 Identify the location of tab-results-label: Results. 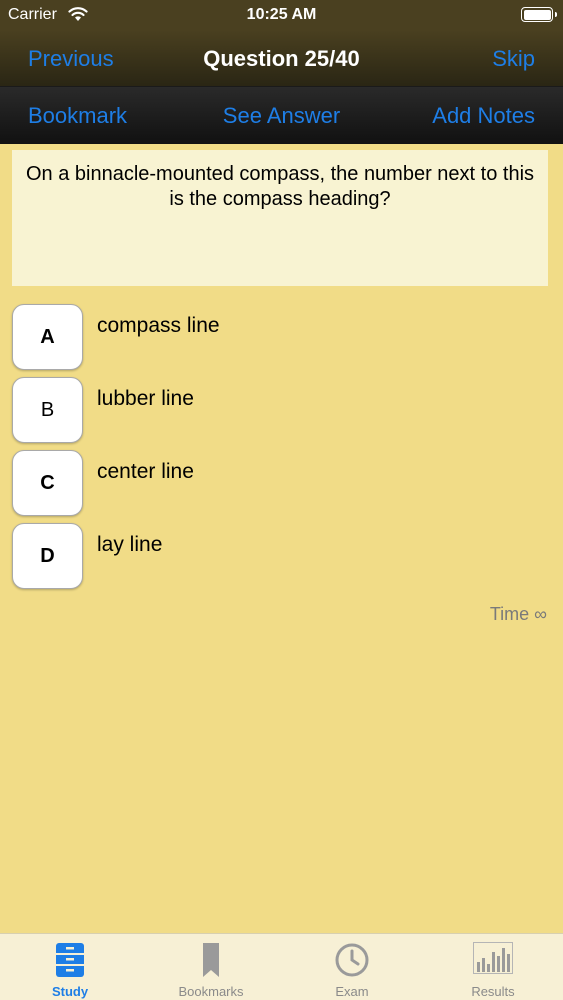
(493, 991).